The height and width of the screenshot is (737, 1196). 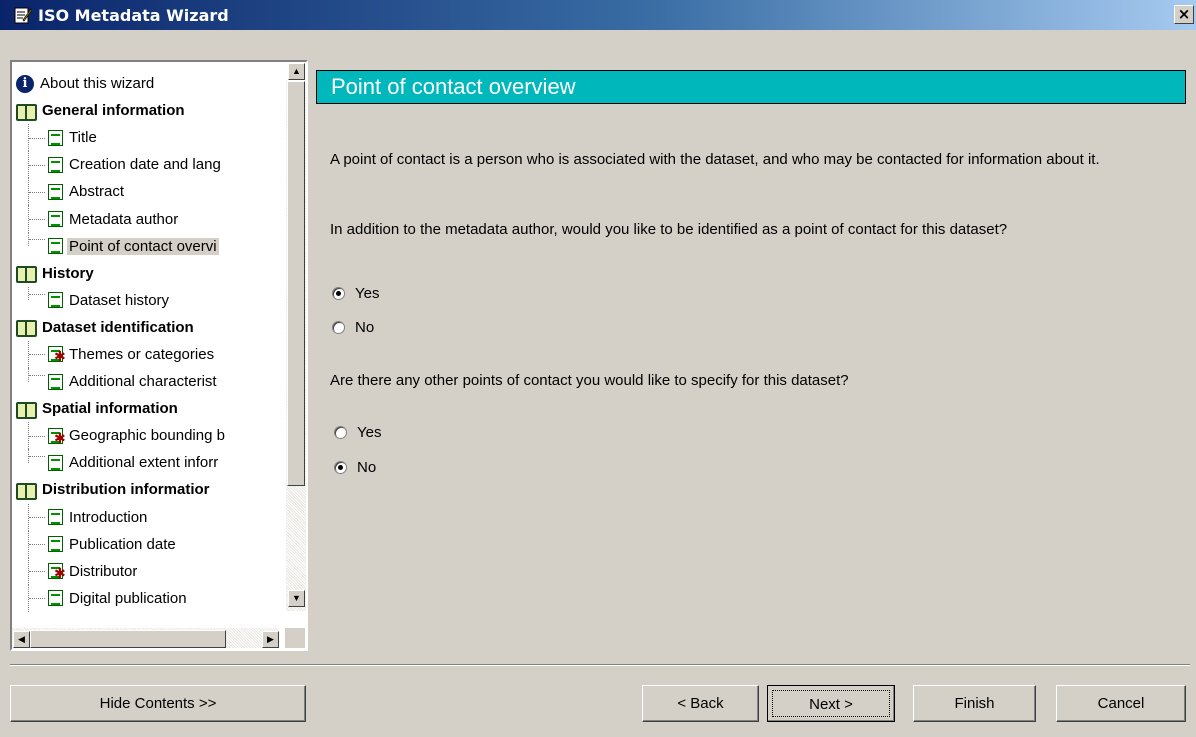 What do you see at coordinates (108, 517) in the screenshot?
I see `tree-item-label: Introduction` at bounding box center [108, 517].